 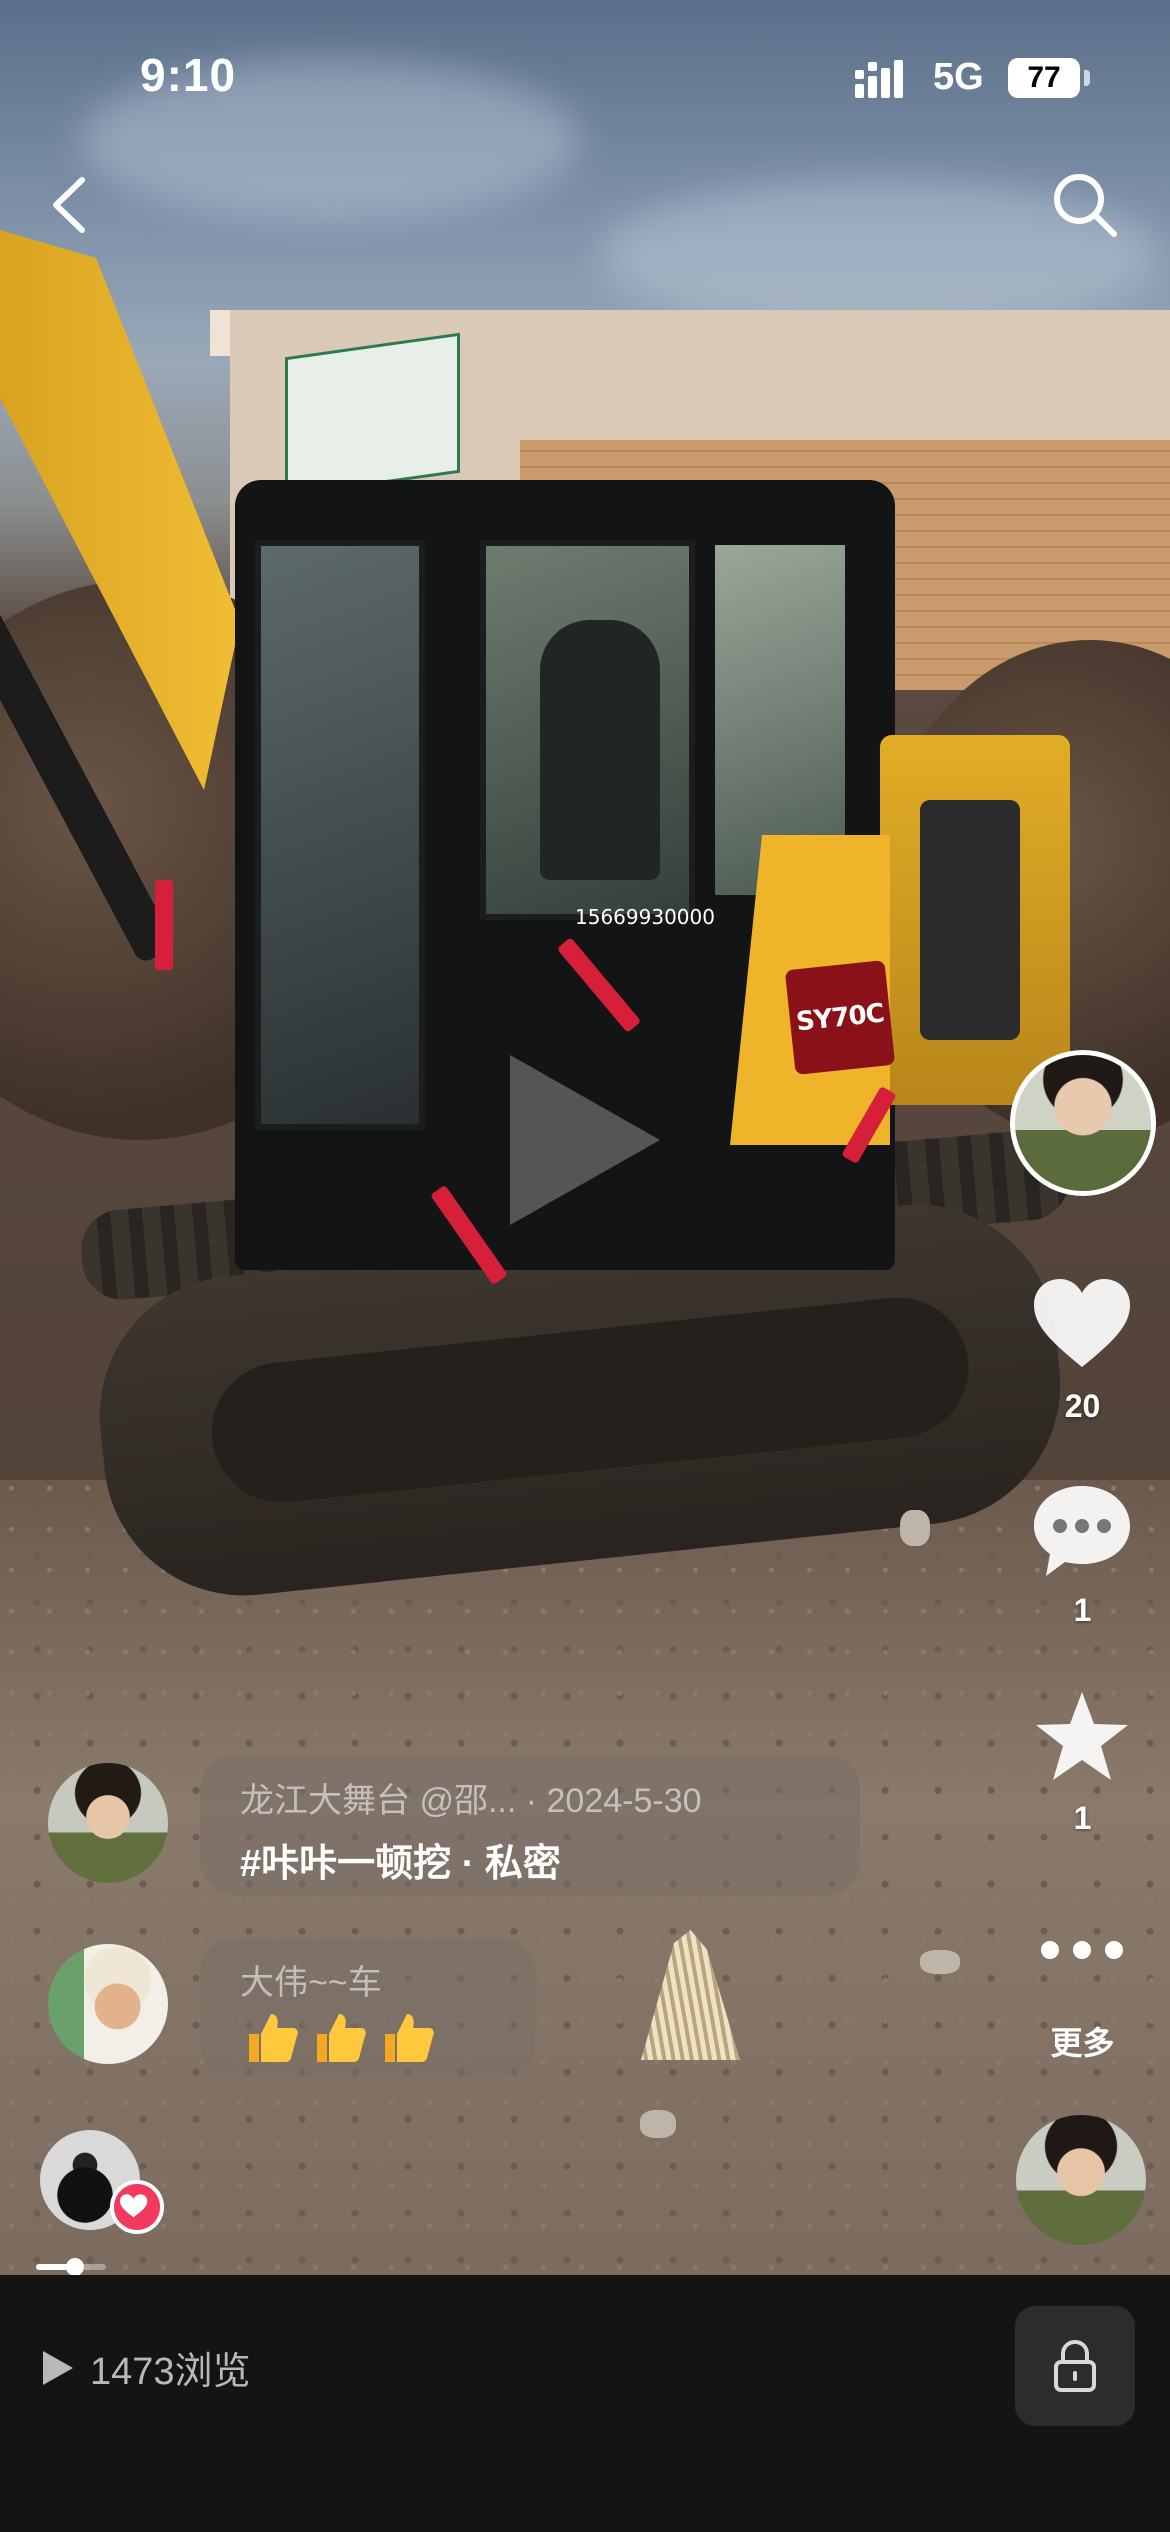 I want to click on comment-icon, so click(x=1082, y=1530).